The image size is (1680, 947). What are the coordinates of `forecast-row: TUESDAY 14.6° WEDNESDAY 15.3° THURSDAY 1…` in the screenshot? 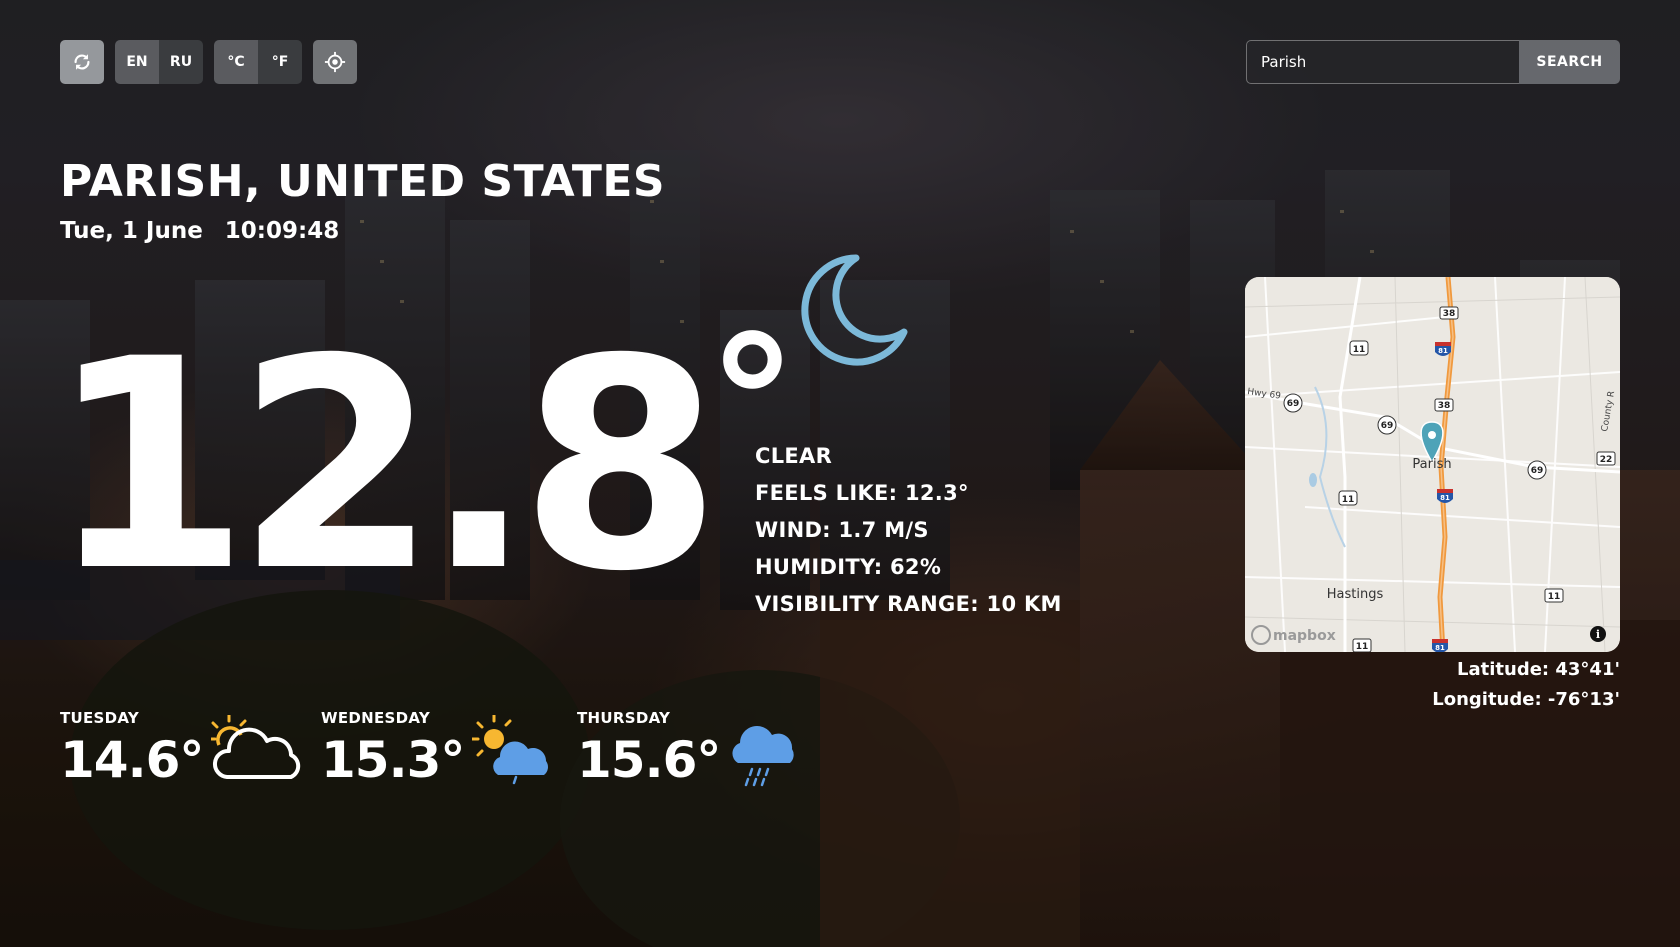 It's located at (433, 750).